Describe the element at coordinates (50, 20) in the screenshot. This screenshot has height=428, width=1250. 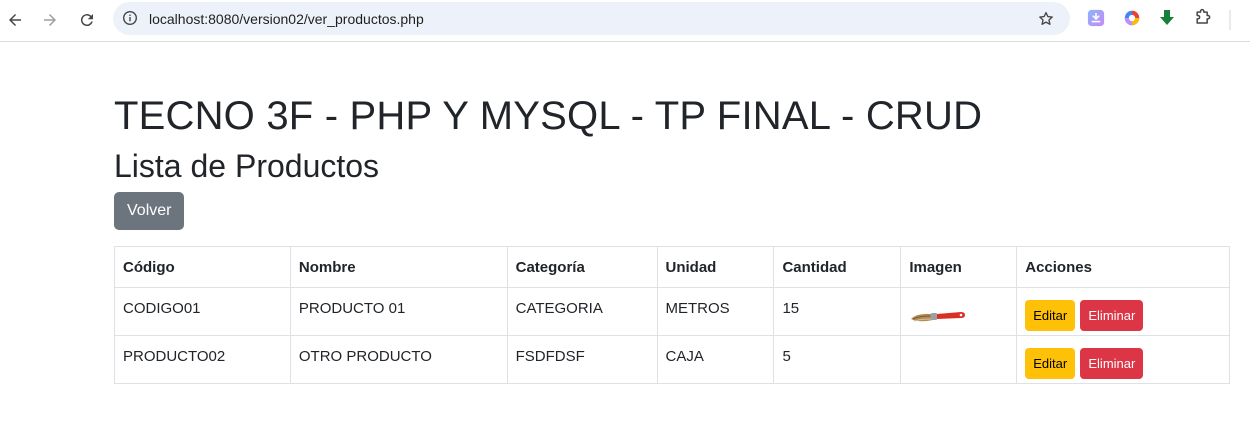
I see `forward-icon` at that location.